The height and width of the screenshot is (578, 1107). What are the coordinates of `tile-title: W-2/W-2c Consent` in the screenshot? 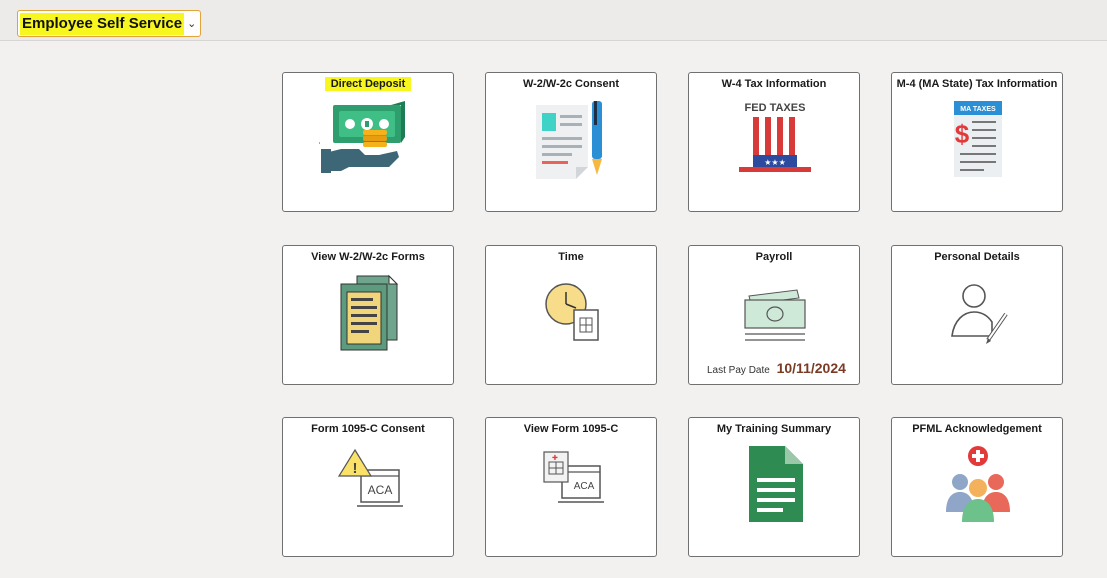 It's located at (571, 84).